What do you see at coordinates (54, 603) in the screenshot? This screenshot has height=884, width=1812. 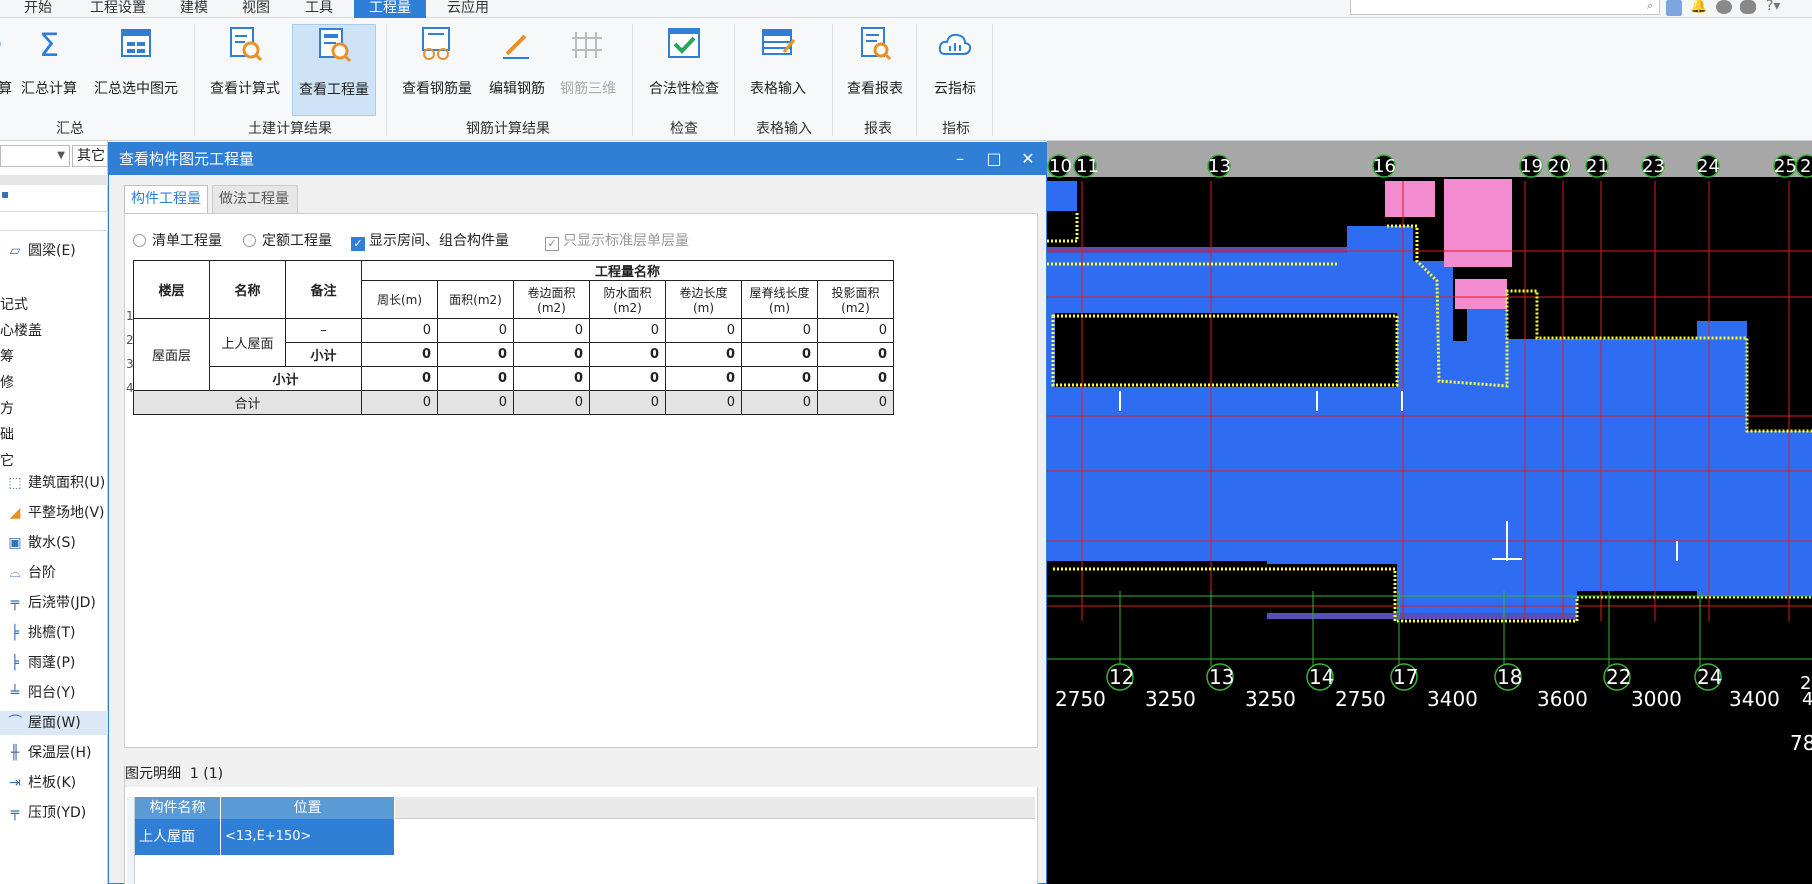 I see `tree-item-post-cast-strip: ╤ 后浇带(JD)` at bounding box center [54, 603].